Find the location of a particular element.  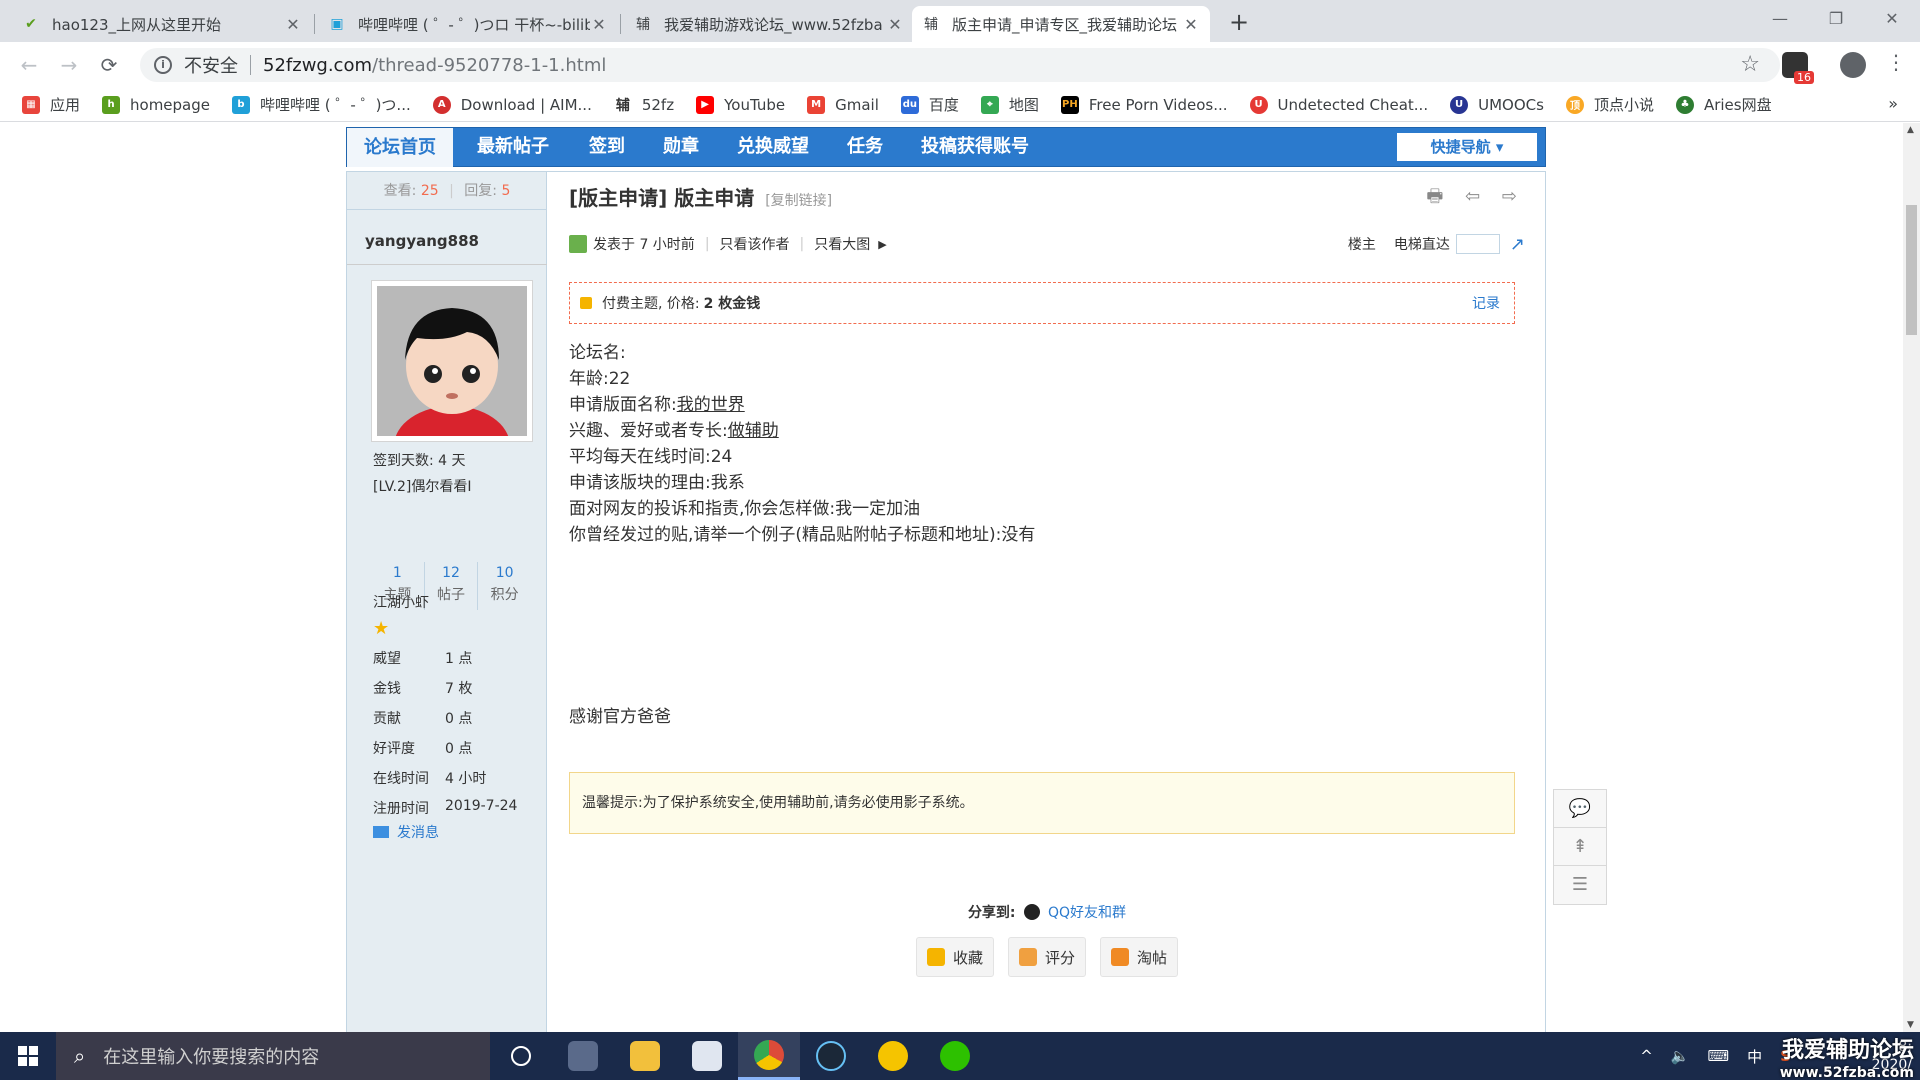

menu-kebab-icon: ⋮ is located at coordinates (1896, 62).